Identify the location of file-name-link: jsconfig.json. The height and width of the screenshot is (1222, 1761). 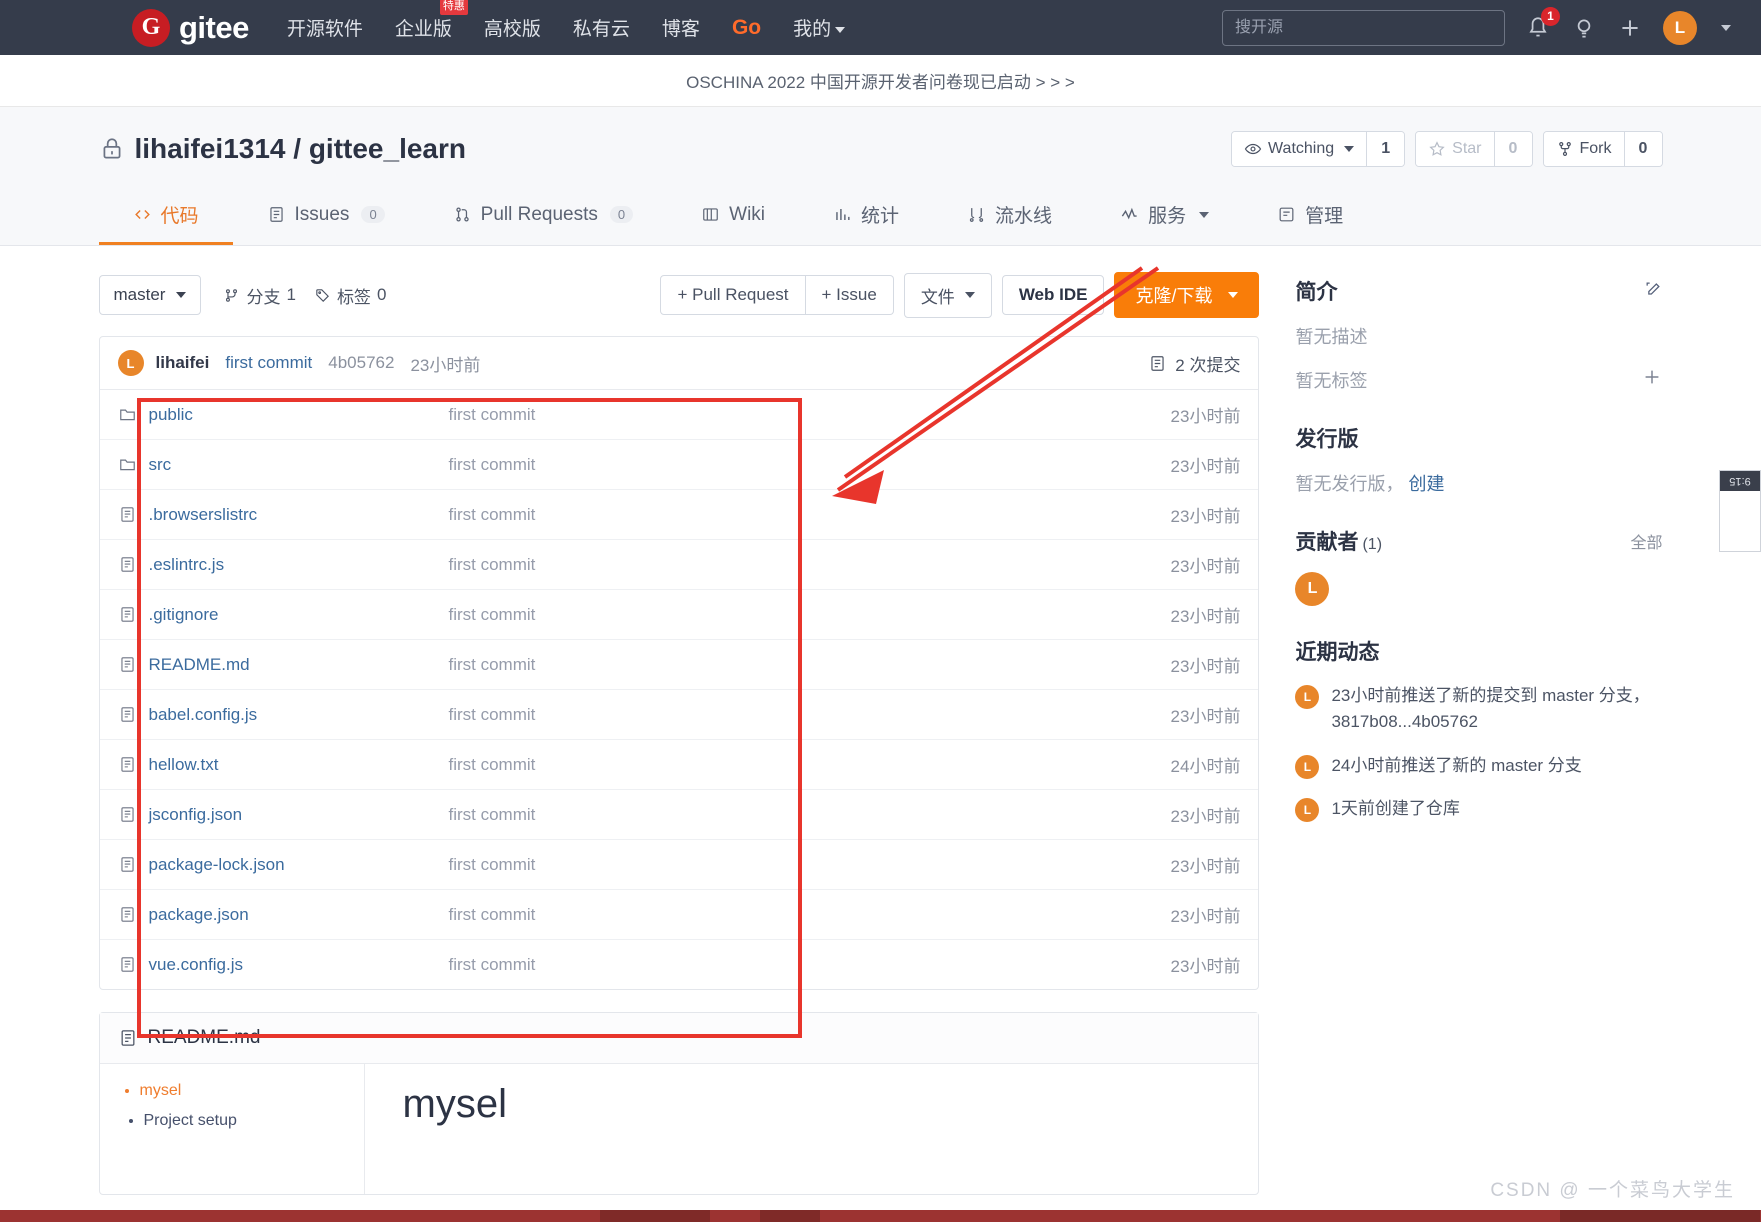
(299, 815).